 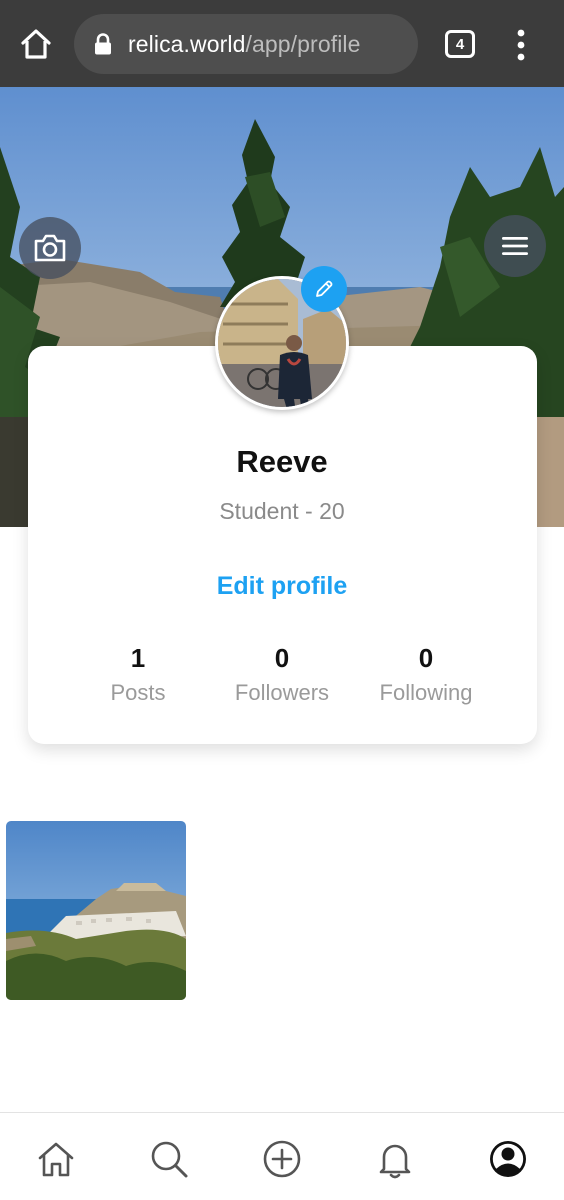 I want to click on hamburger-menu-icon, so click(x=515, y=246).